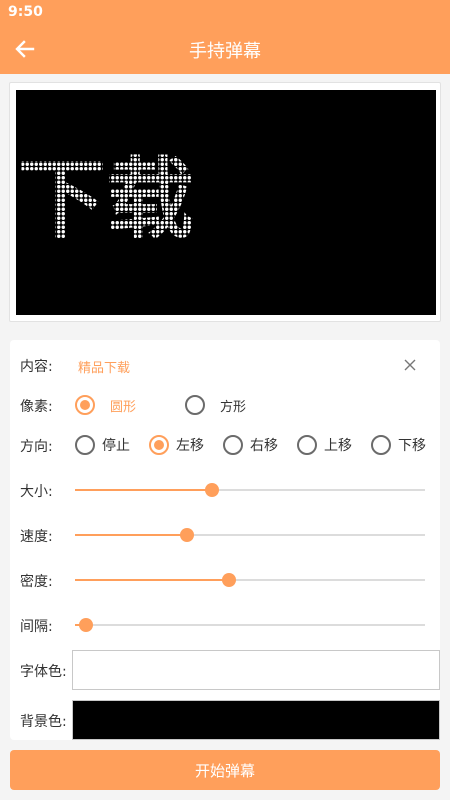  What do you see at coordinates (250, 535) in the screenshot?
I see `speed-slider` at bounding box center [250, 535].